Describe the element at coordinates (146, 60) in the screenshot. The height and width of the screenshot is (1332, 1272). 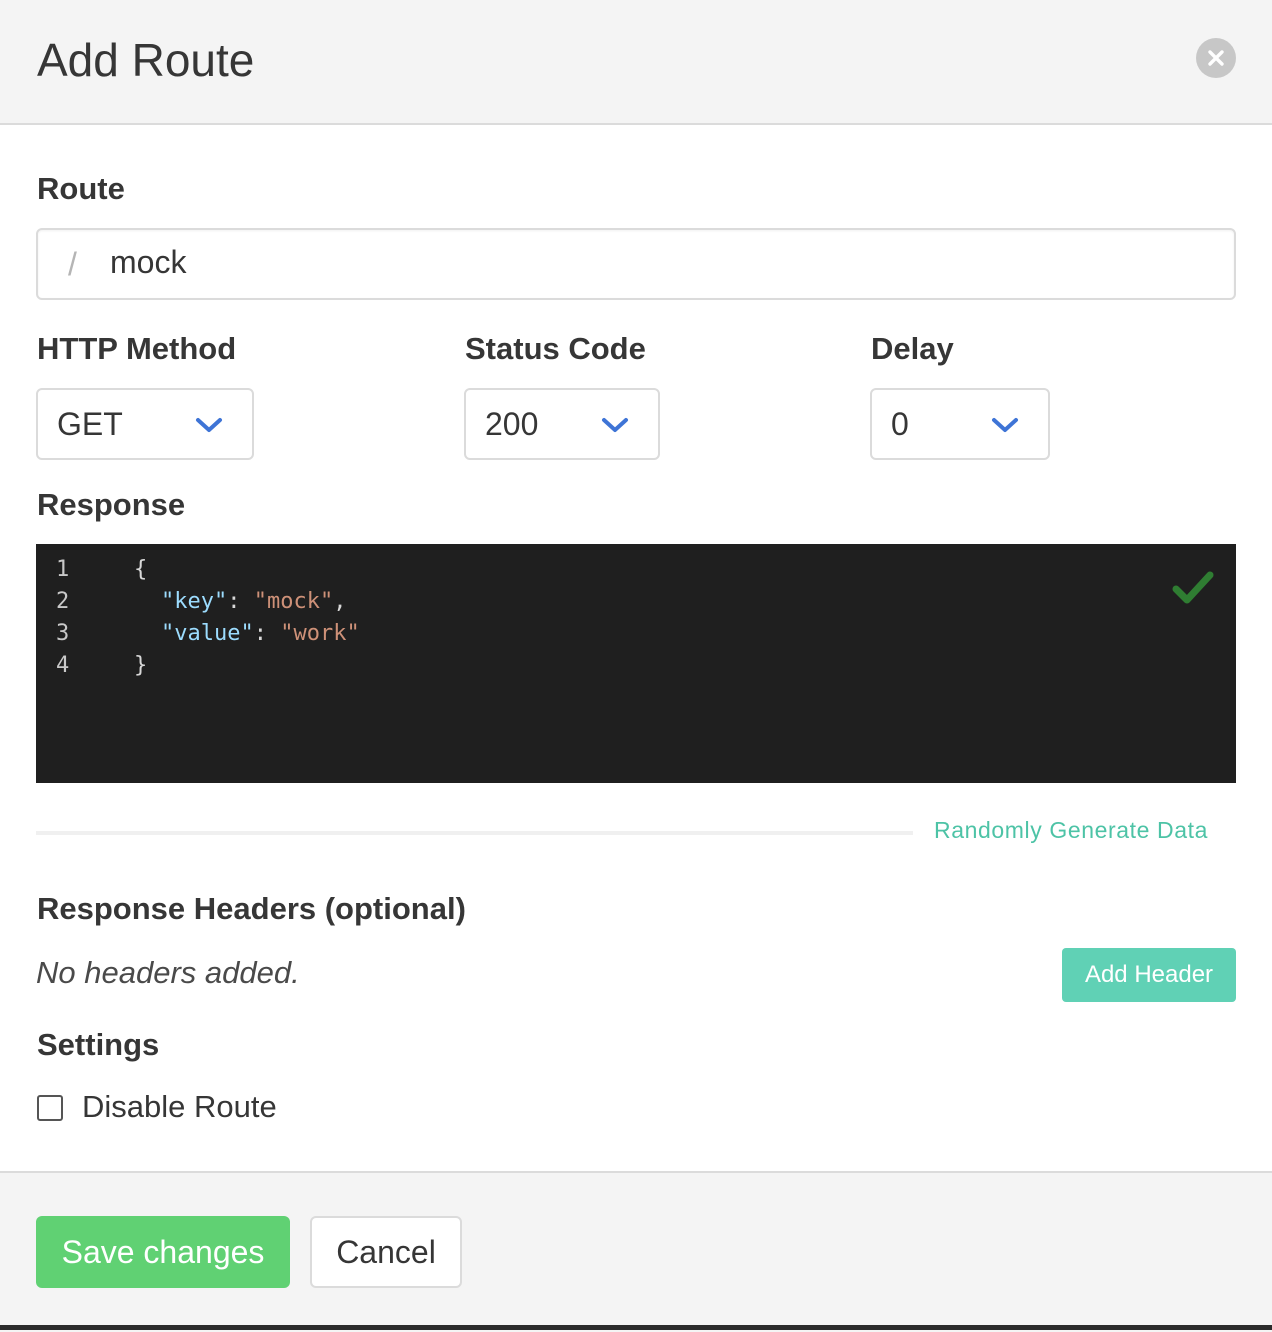
I see `modal-title: Add Route` at that location.